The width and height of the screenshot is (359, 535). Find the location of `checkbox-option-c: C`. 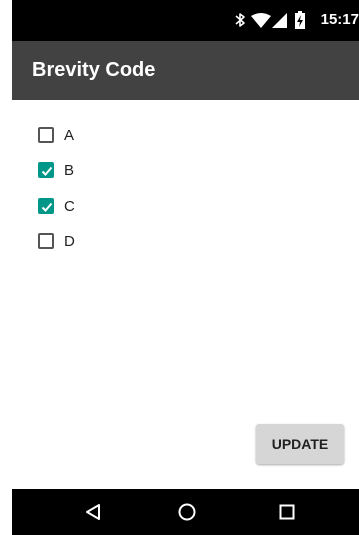

checkbox-option-c: C is located at coordinates (56, 206).